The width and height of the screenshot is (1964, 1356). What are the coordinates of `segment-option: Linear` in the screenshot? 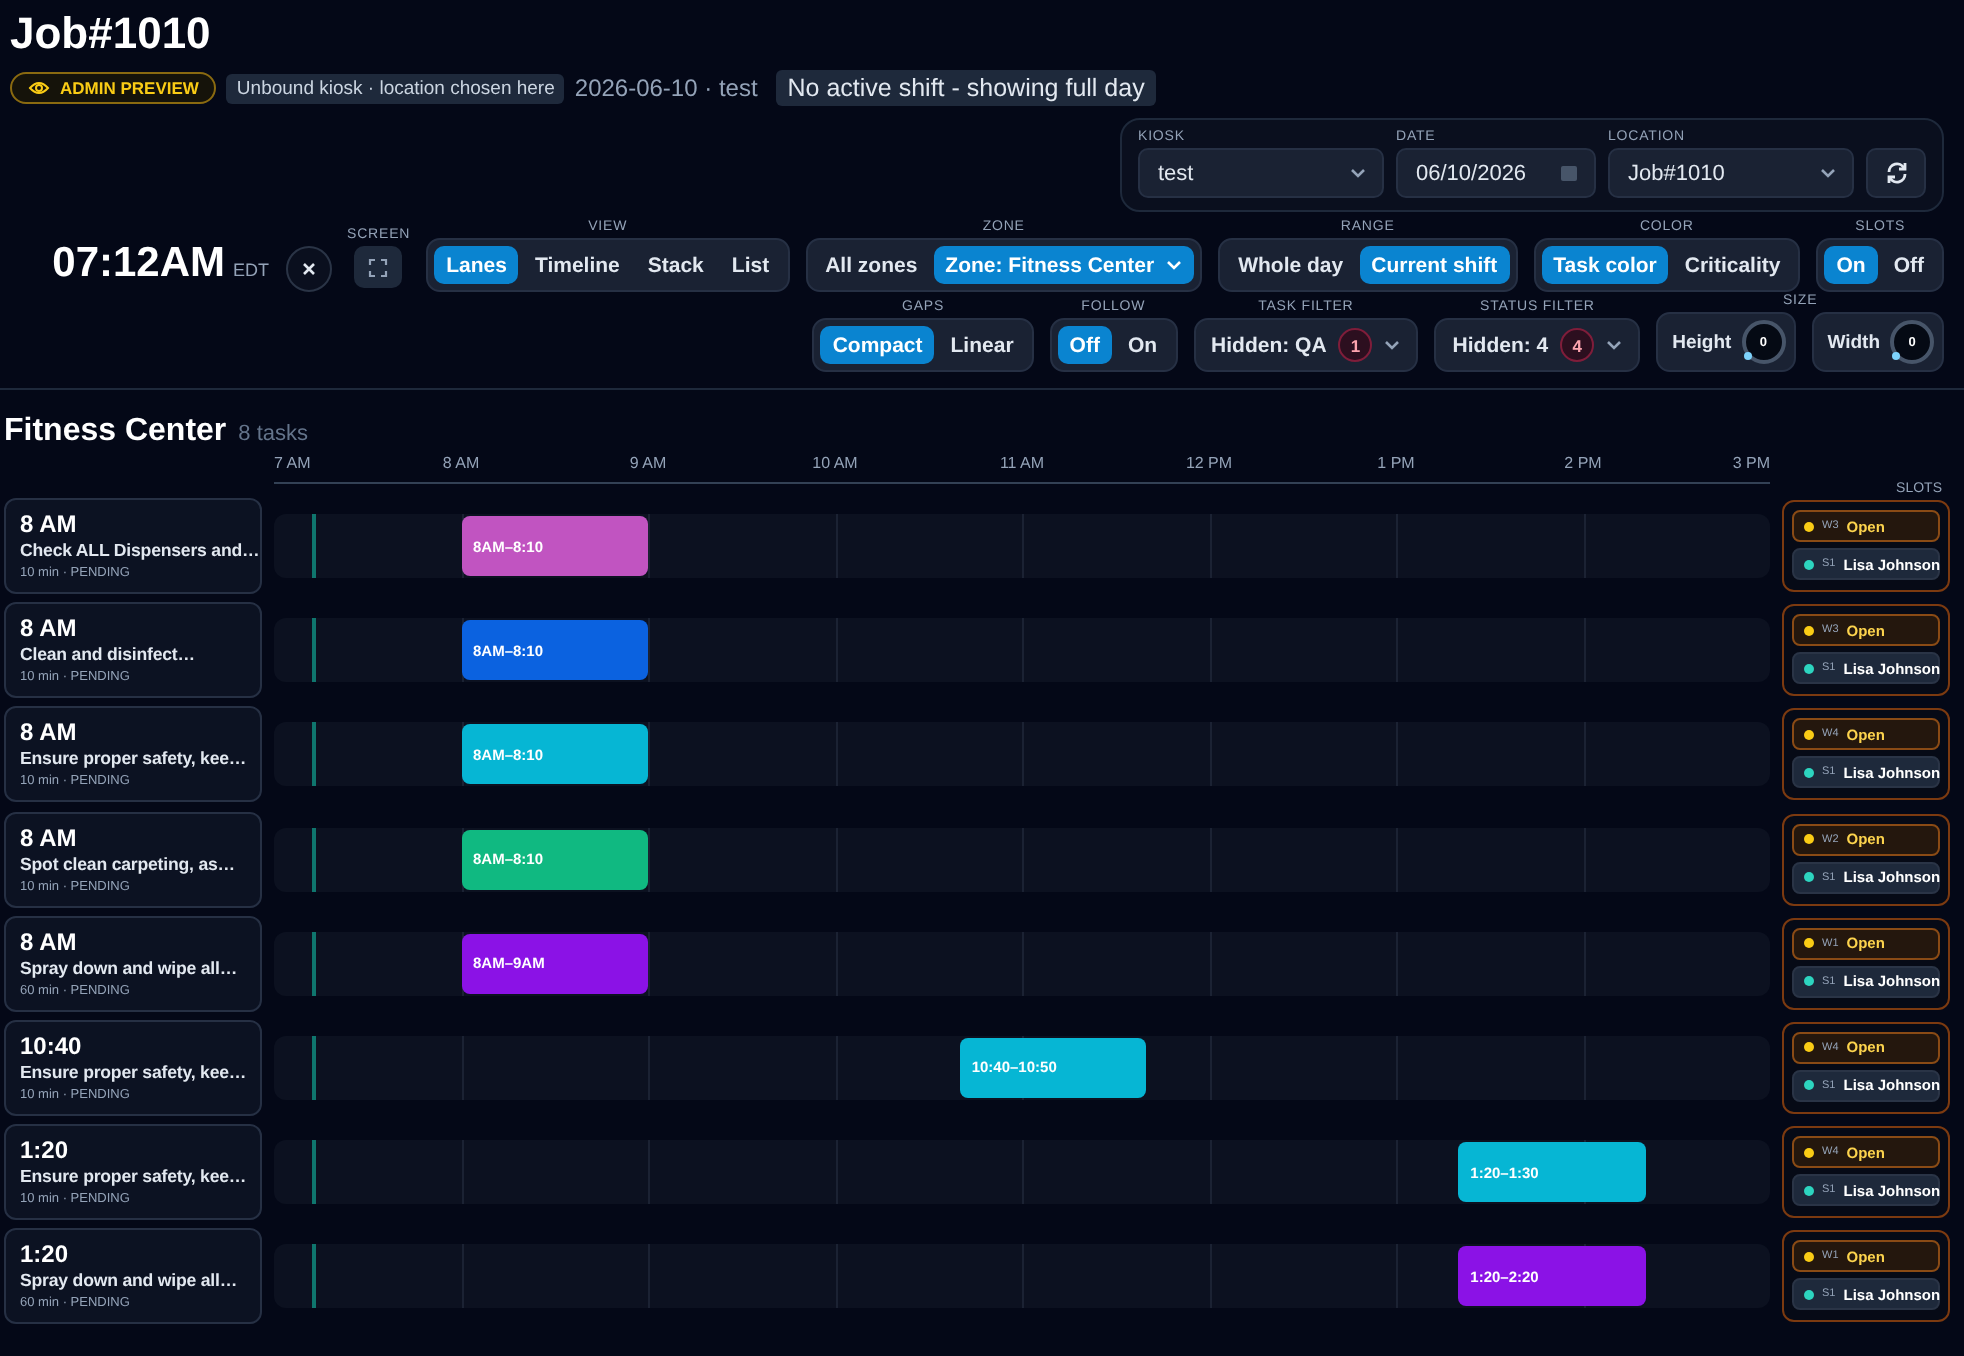 It's located at (982, 345).